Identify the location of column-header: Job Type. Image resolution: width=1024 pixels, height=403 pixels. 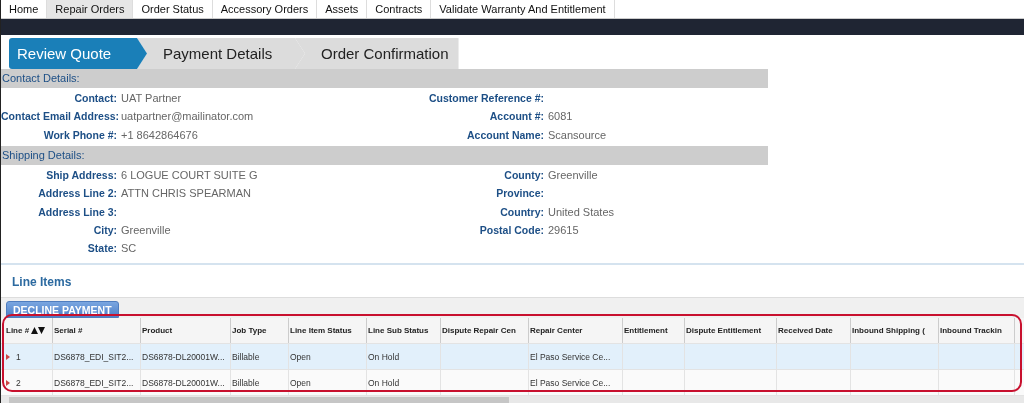
(260, 331).